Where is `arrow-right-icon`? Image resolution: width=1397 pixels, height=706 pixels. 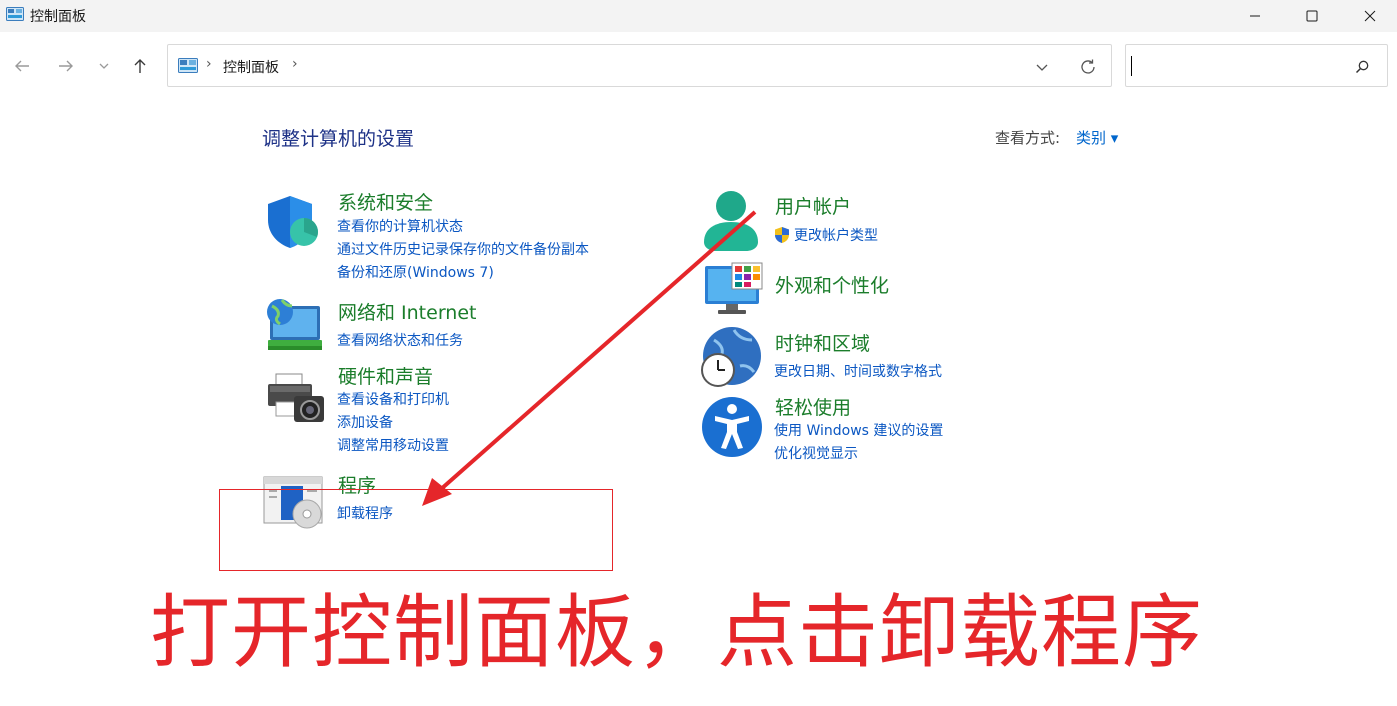
arrow-right-icon is located at coordinates (66, 66).